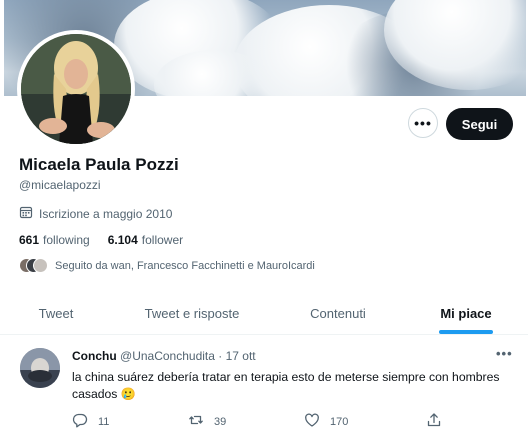  I want to click on join-date: Iscrizione a maggio 2010, so click(95, 213).